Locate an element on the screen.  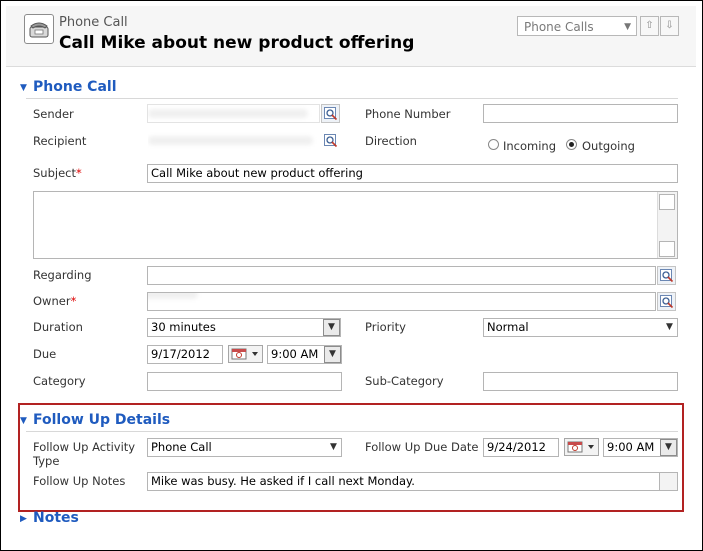
due-date-field: 9/17/2012 is located at coordinates (185, 354).